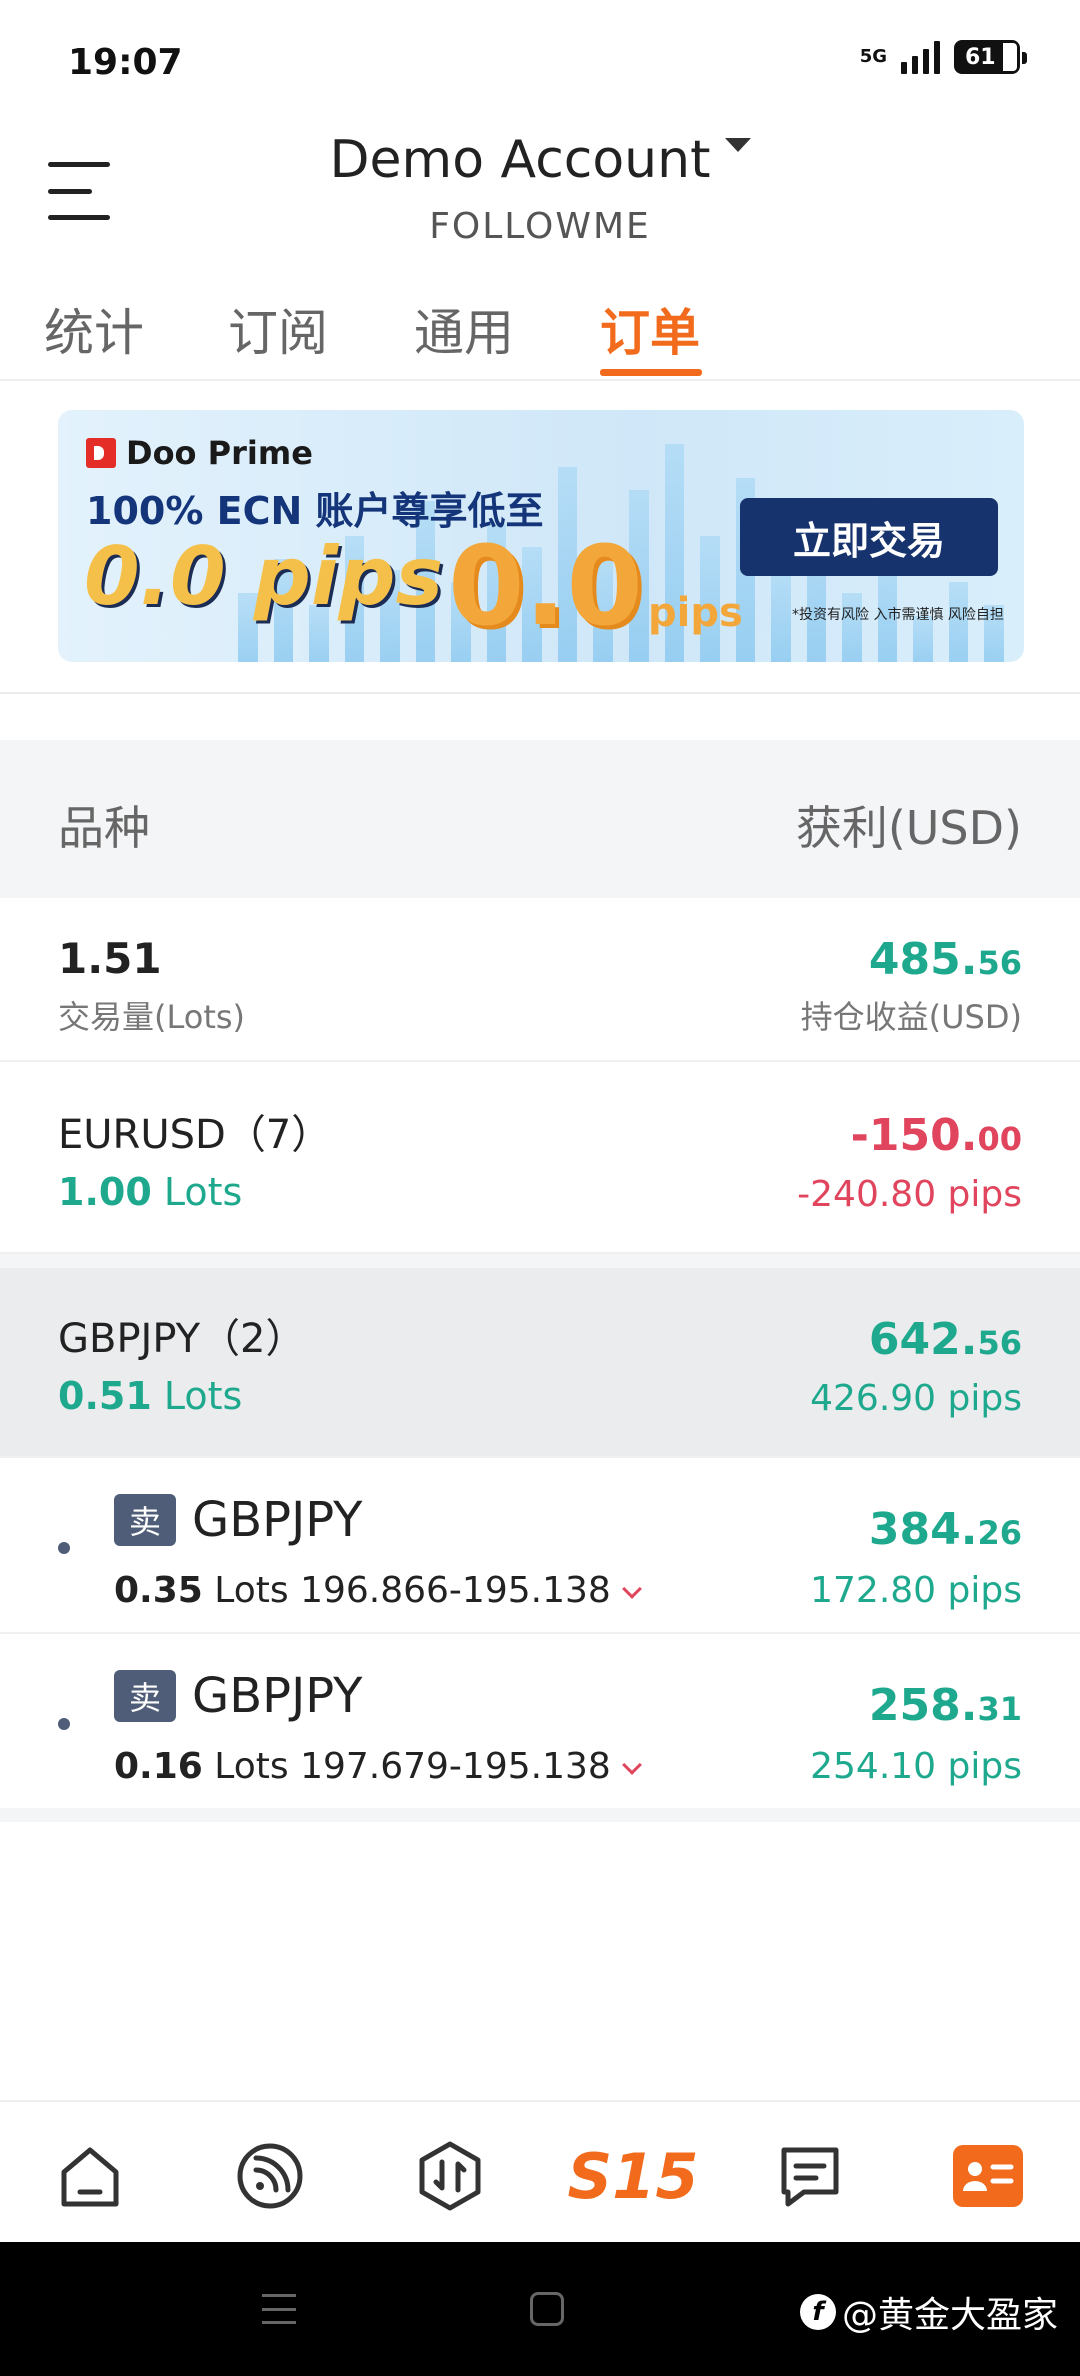 This screenshot has width=1080, height=2376. Describe the element at coordinates (182, 1339) in the screenshot. I see `group-symbol: GBPJPY（2）` at that location.